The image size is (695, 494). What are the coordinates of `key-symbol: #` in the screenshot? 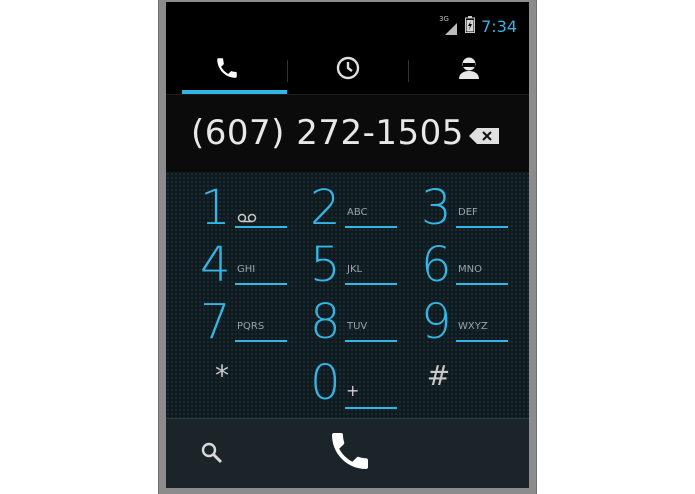 It's located at (438, 375).